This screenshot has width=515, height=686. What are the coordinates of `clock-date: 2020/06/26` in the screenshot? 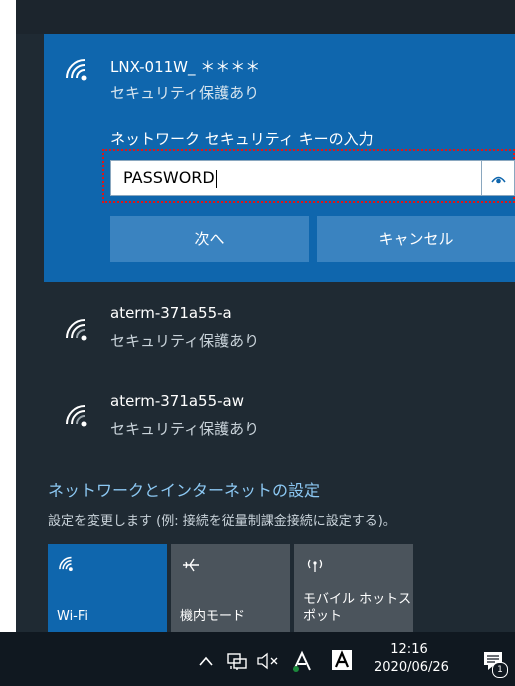 It's located at (411, 667).